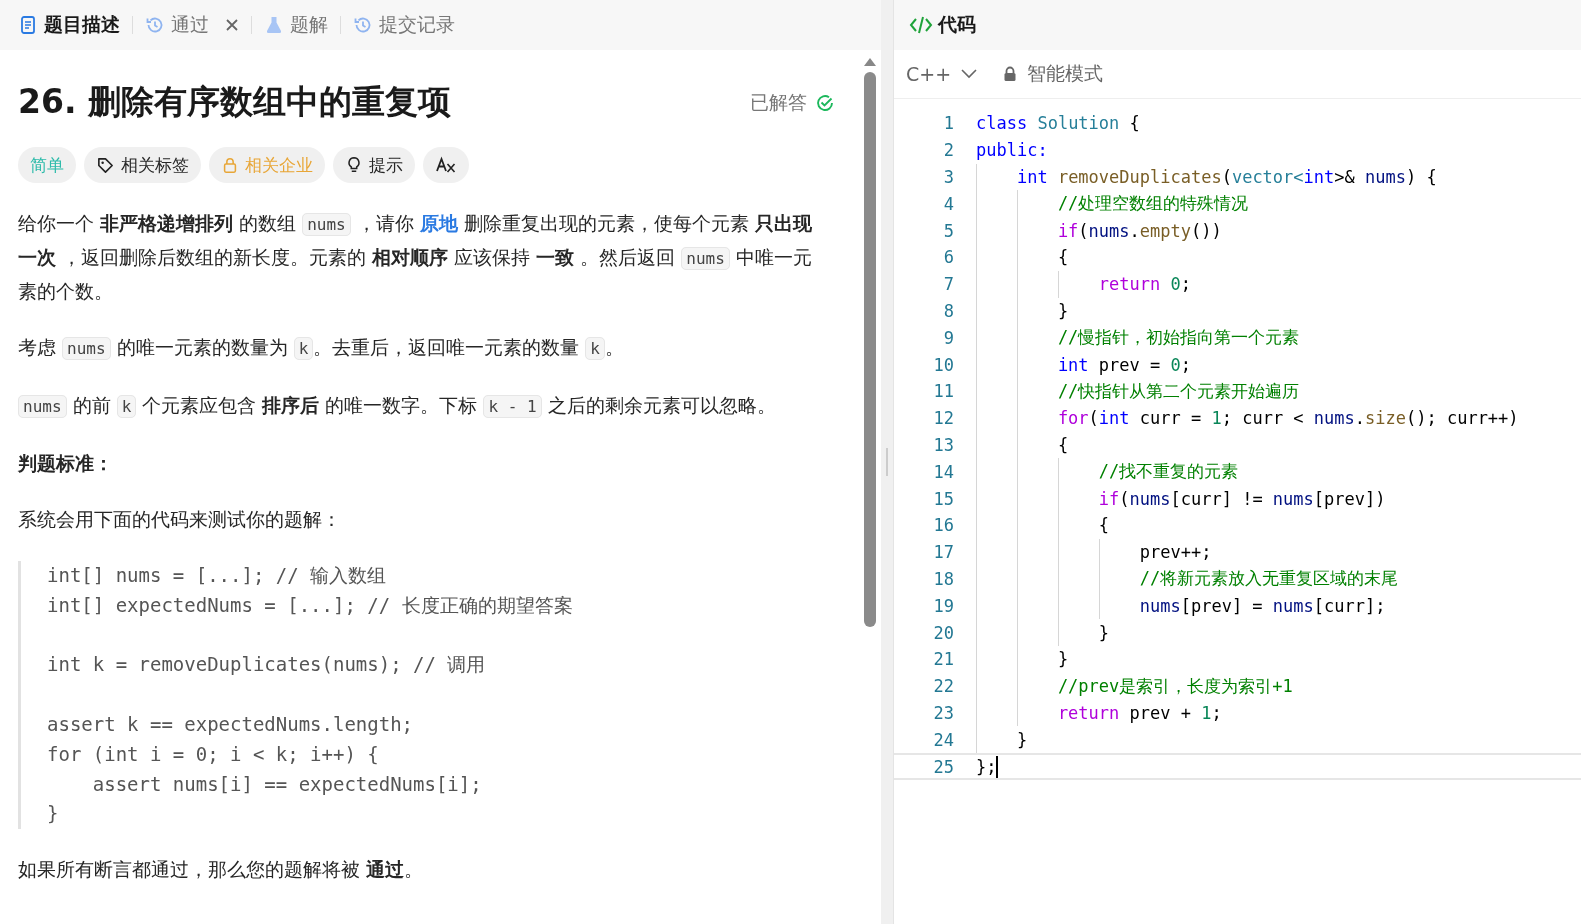 This screenshot has width=1581, height=924. What do you see at coordinates (943, 712) in the screenshot?
I see `line-number: 23` at bounding box center [943, 712].